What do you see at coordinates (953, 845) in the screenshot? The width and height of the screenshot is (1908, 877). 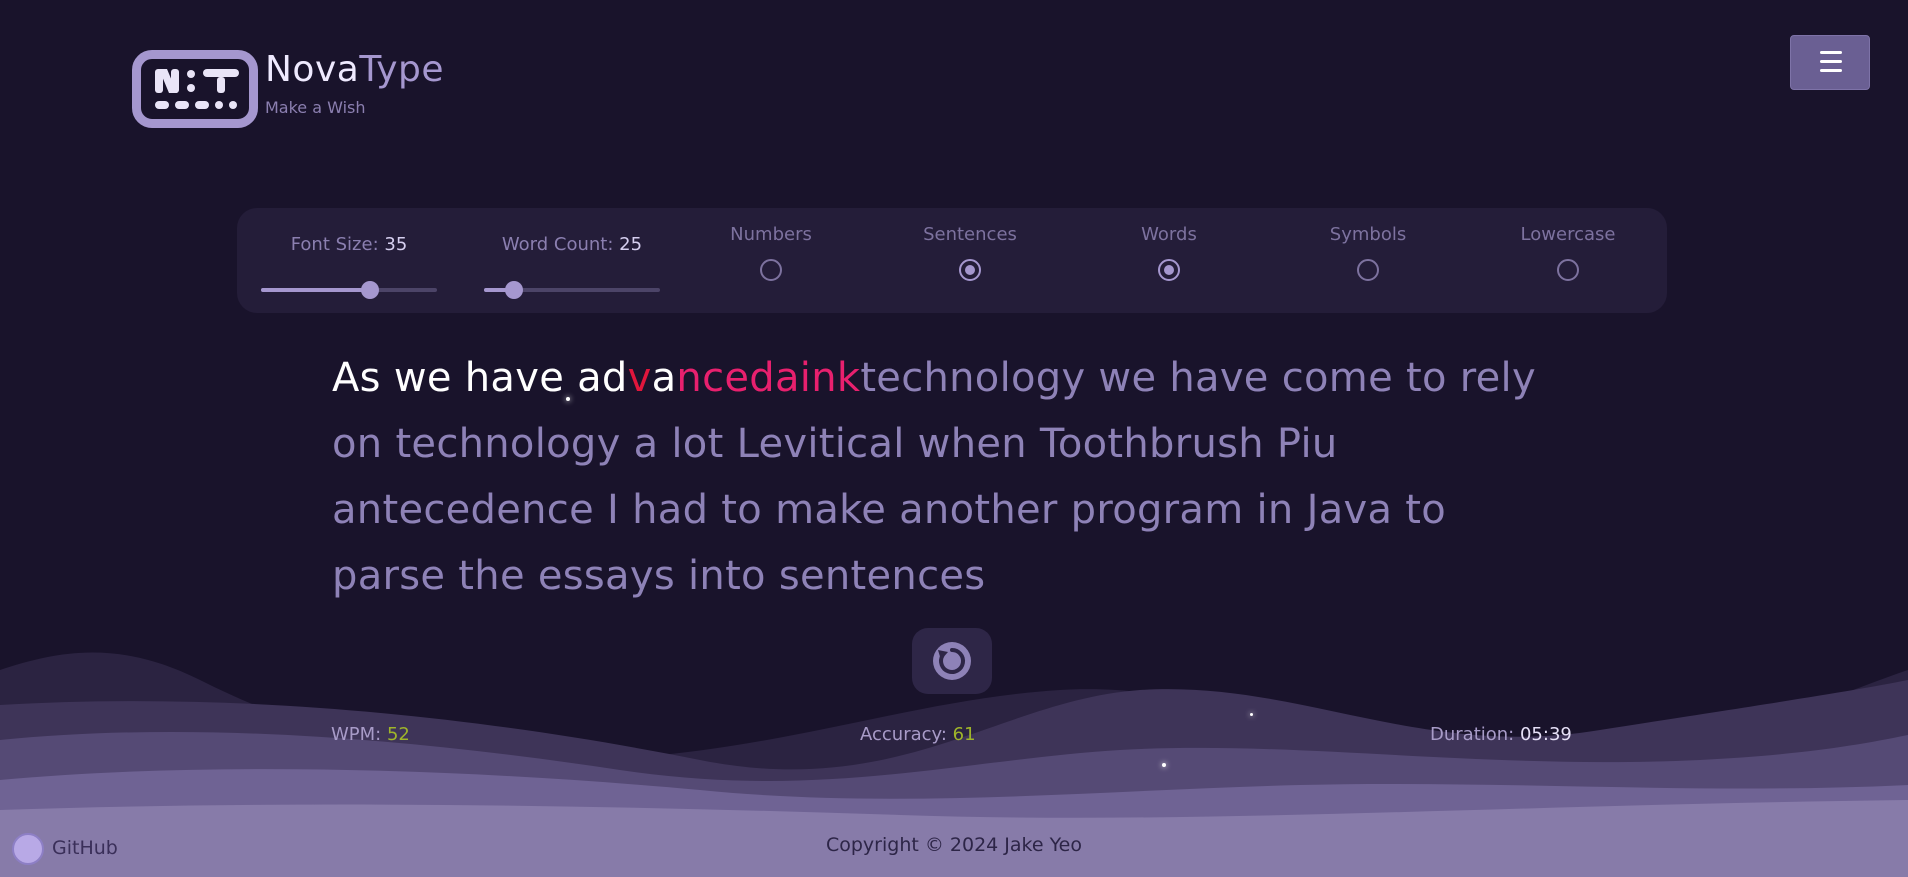 I see `copyright-text: Copyright © 2024 Jake Yeo` at bounding box center [953, 845].